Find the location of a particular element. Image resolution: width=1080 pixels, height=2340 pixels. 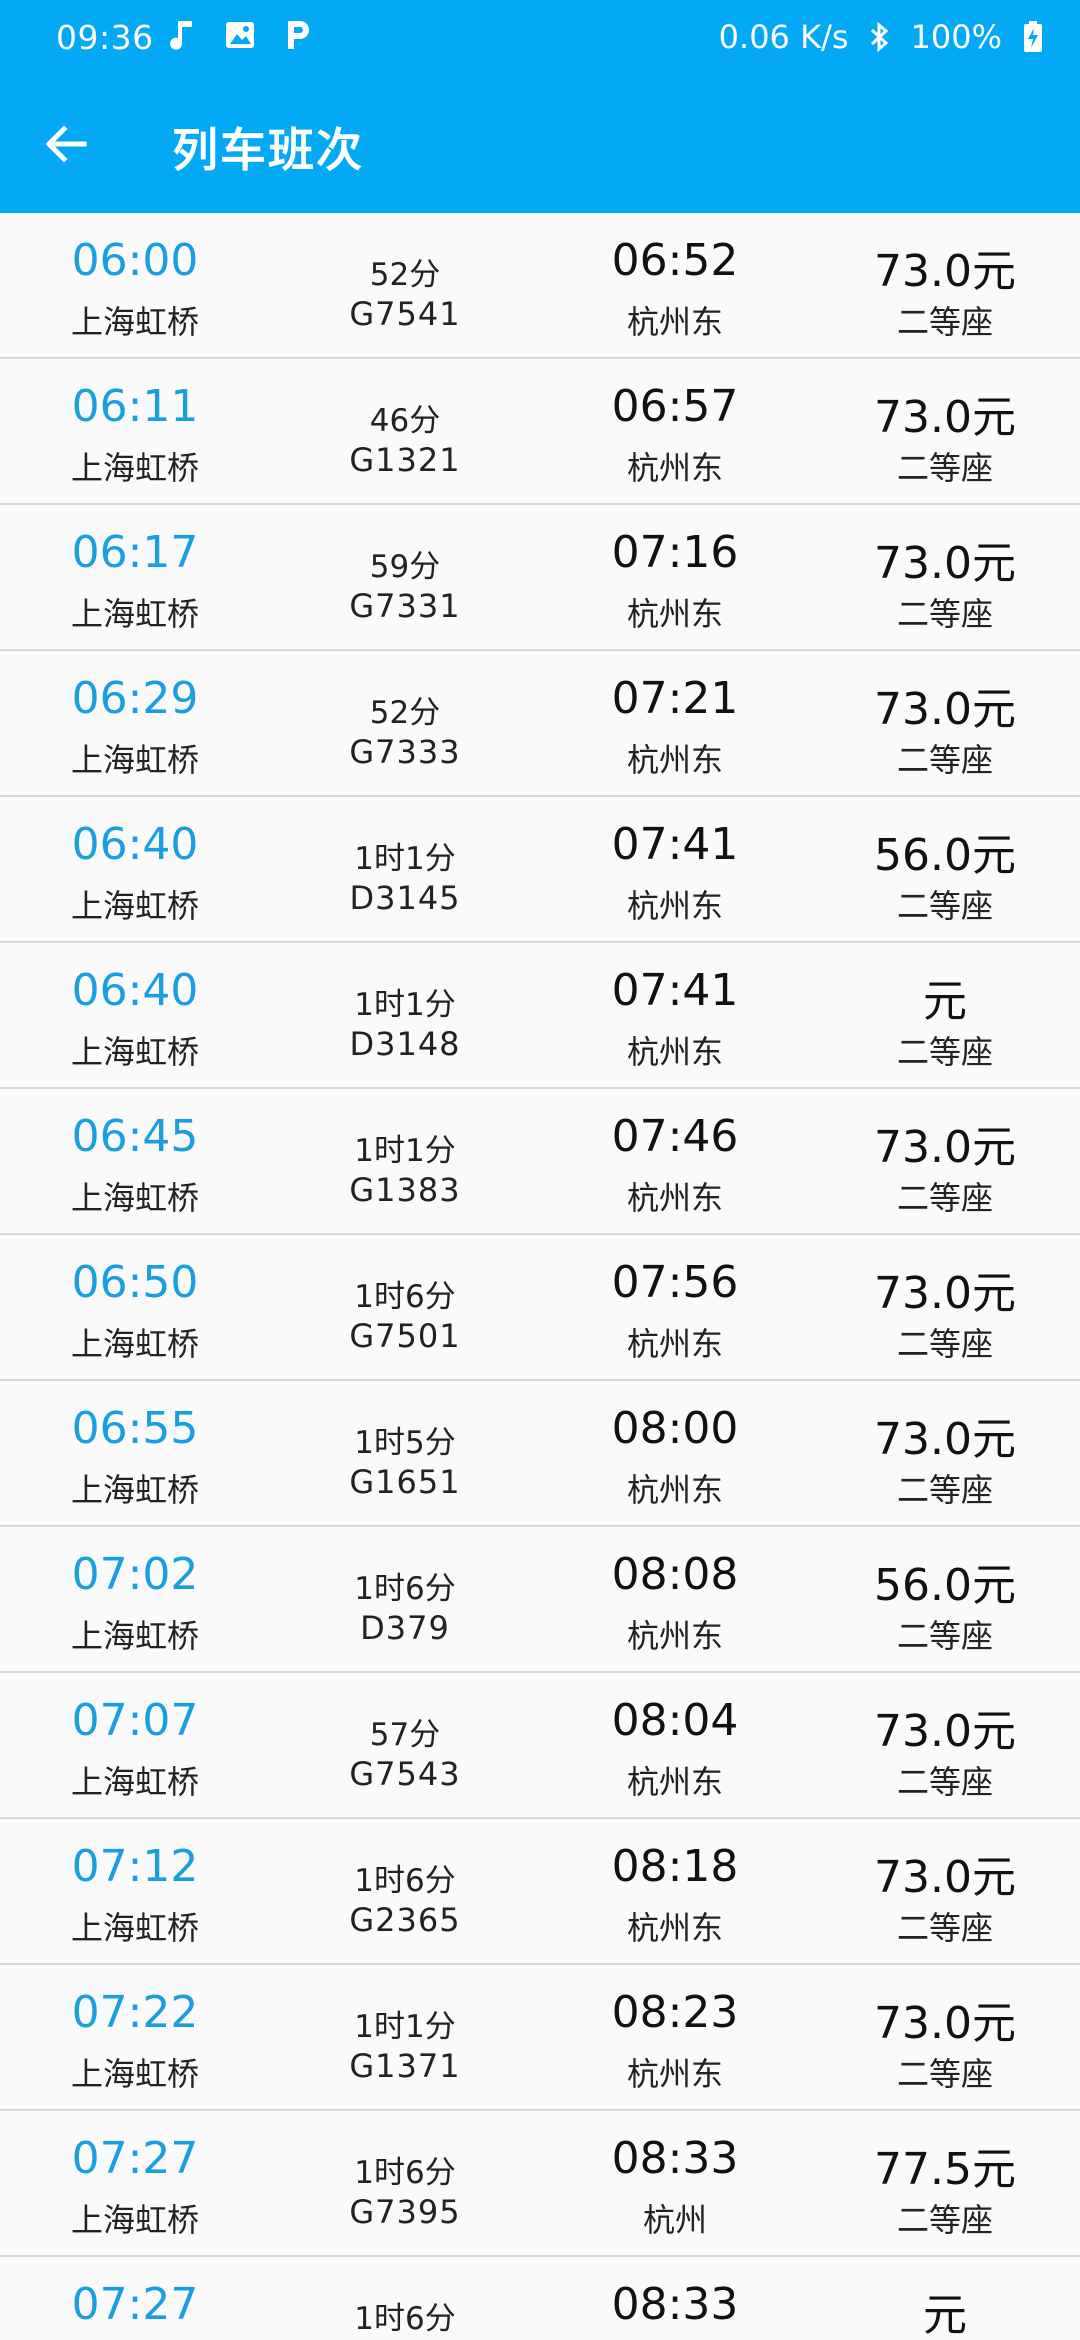

train-row: 06:40 上海虹桥 1时1分 D3148 07:41 杭州东 元 二等座 is located at coordinates (540, 1016).